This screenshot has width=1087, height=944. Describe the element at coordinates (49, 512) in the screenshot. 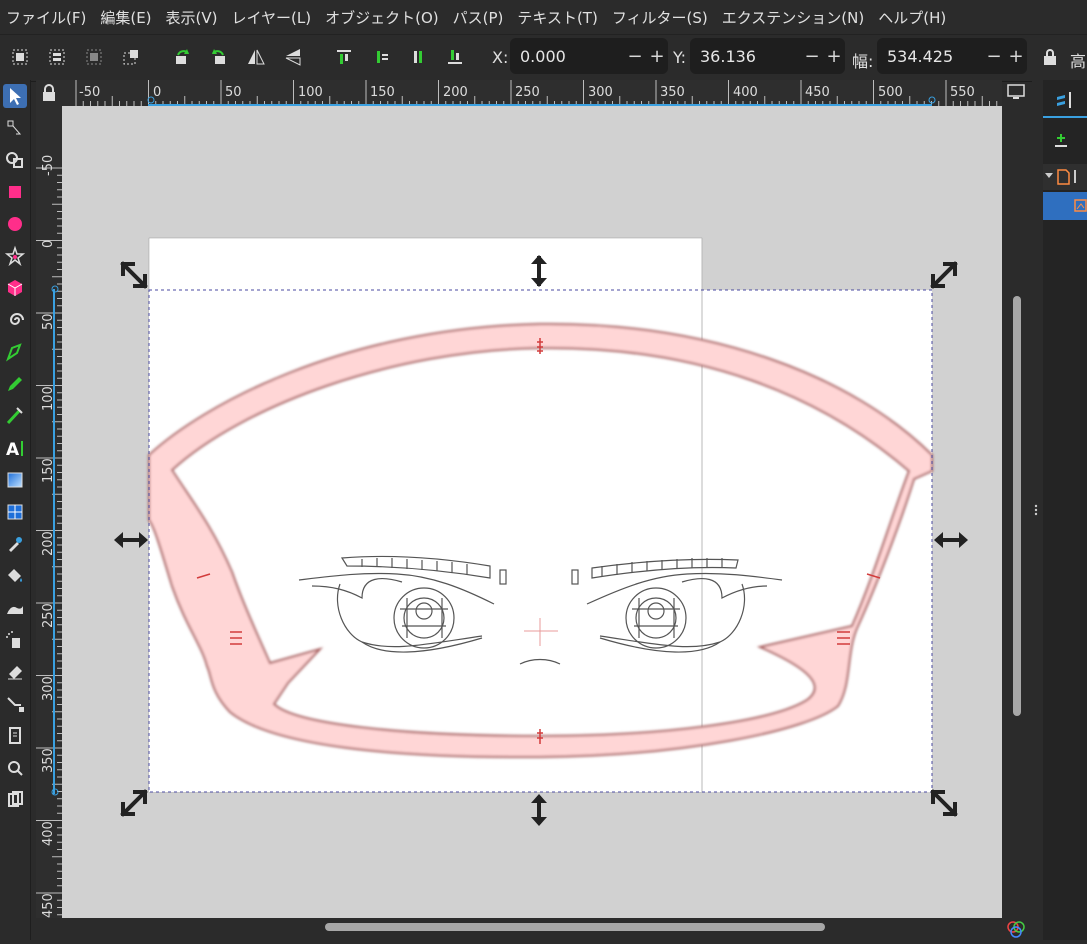

I see `vertical-ruler: -50 0 50 100 150 200 250 300 350 400 450` at that location.